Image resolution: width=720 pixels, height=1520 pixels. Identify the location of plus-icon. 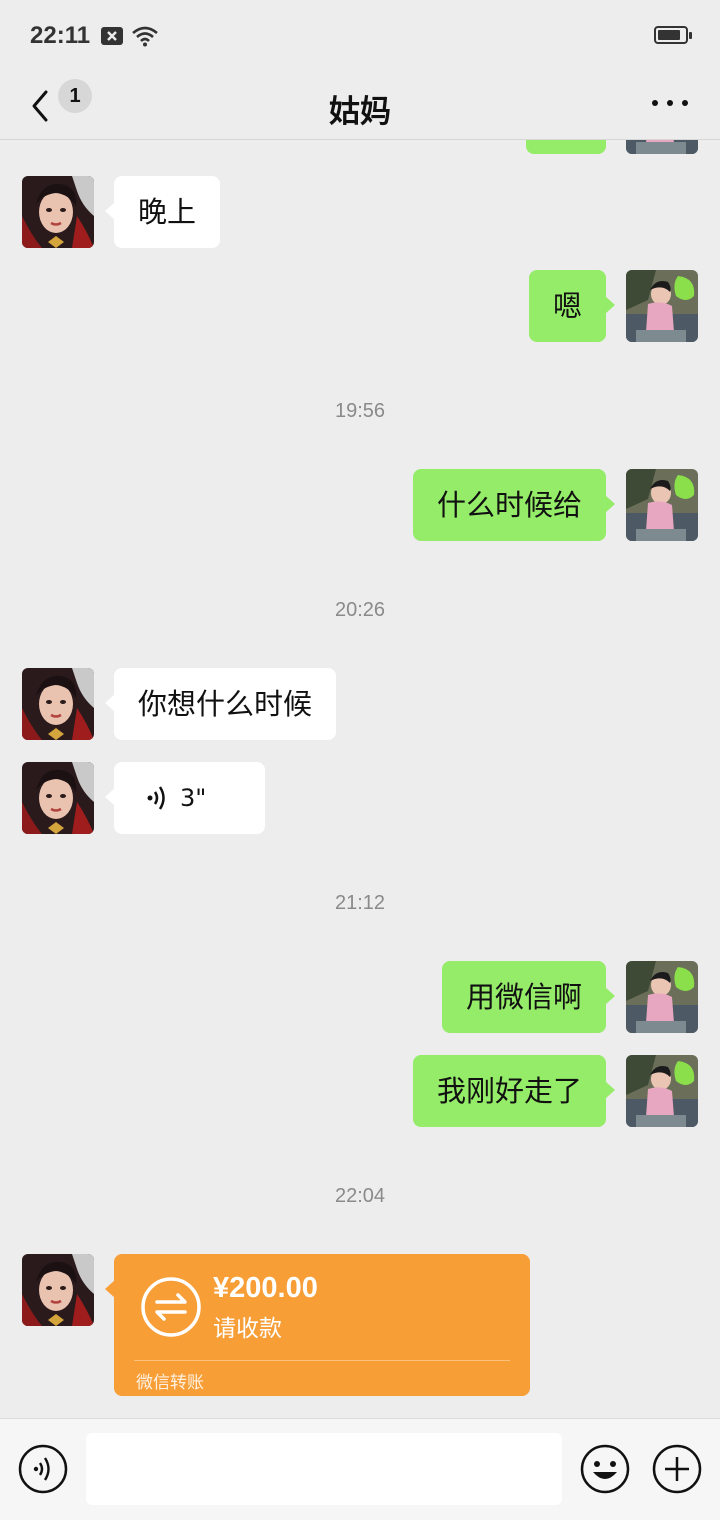
(677, 1469).